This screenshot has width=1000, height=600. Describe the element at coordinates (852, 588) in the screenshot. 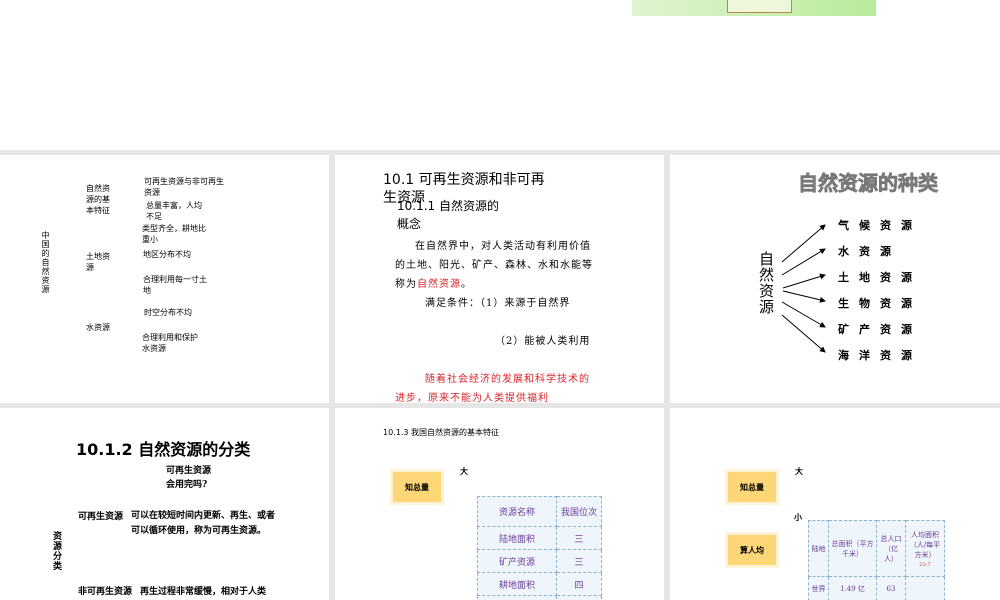

I see `table-cell: 1.49 亿` at that location.